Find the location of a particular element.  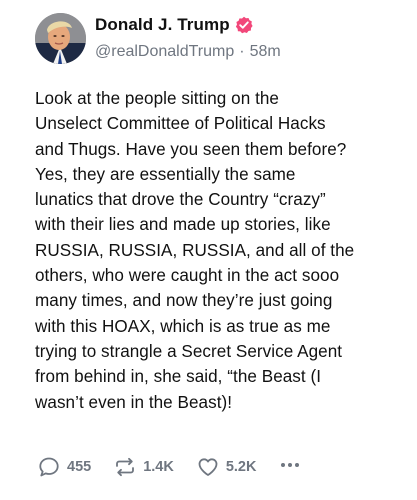

post-header: Donald J. Trump @realDonaldTrump · 58m is located at coordinates (158, 38).